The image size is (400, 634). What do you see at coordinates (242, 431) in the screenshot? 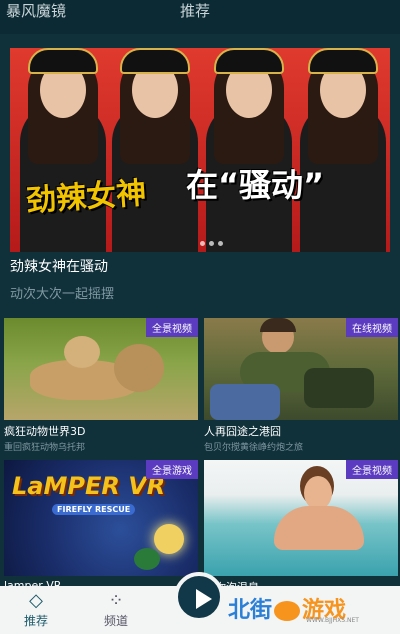
I see `card-title: 人再囧途之港囧` at bounding box center [242, 431].